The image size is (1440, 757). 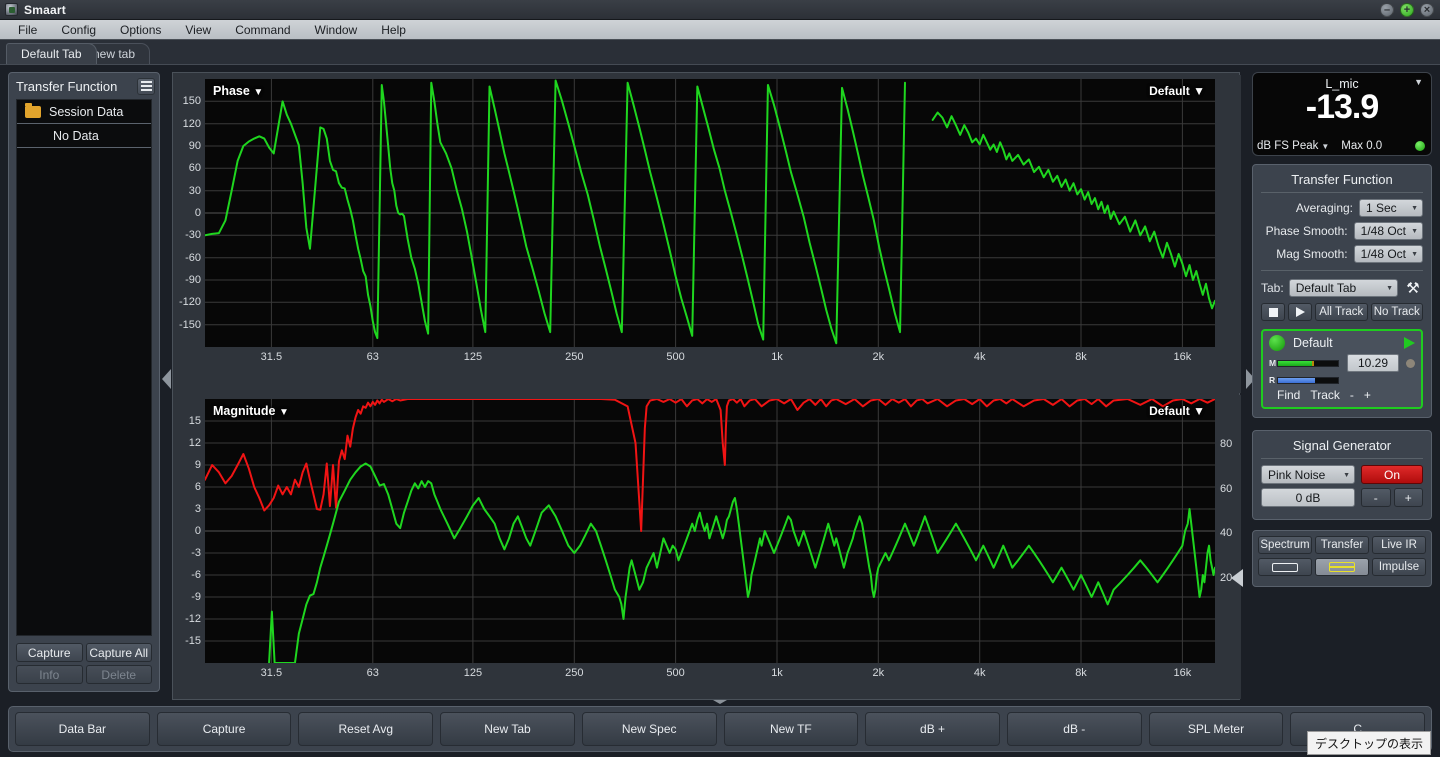 I want to click on track-button: Track, so click(x=1325, y=395).